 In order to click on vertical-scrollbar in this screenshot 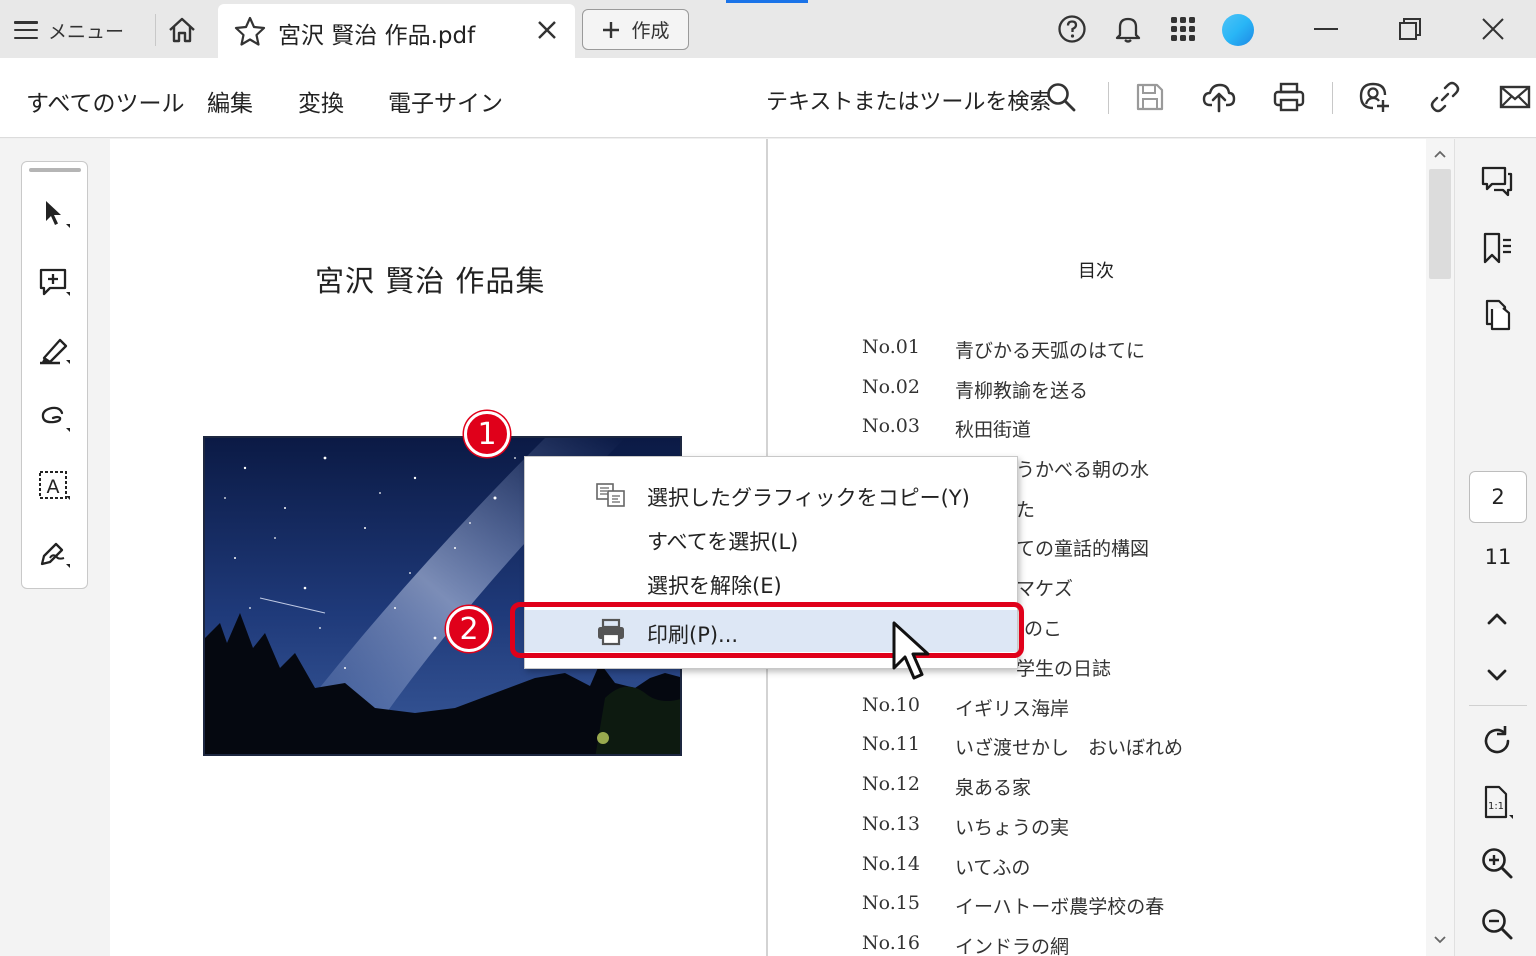, I will do `click(1440, 547)`.